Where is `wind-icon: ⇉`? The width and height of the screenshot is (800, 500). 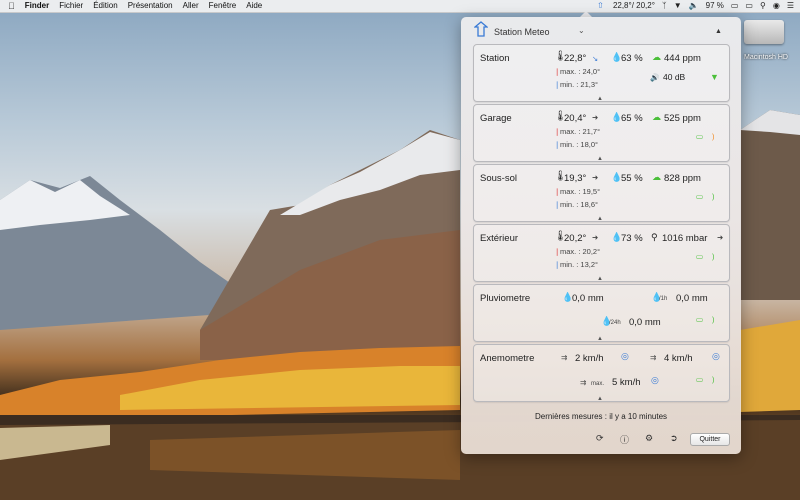 wind-icon: ⇉ is located at coordinates (564, 357).